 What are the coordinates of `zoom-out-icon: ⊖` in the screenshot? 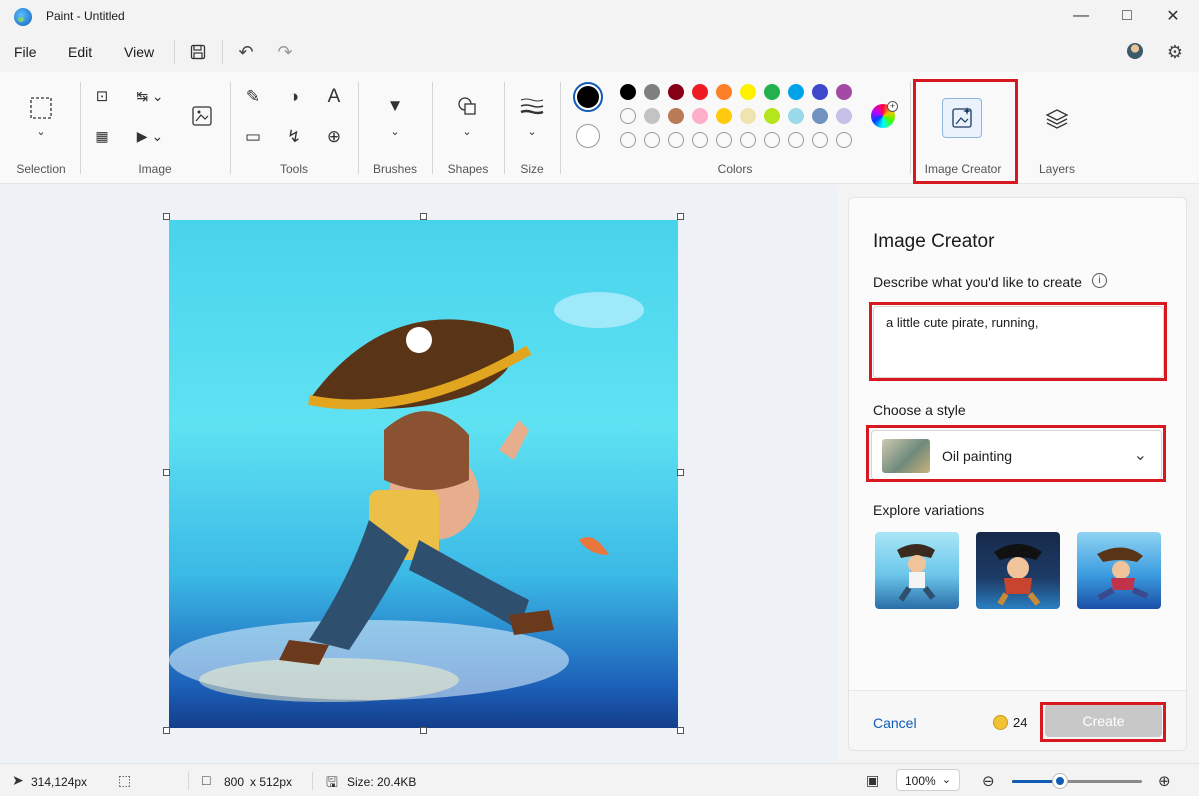 It's located at (988, 781).